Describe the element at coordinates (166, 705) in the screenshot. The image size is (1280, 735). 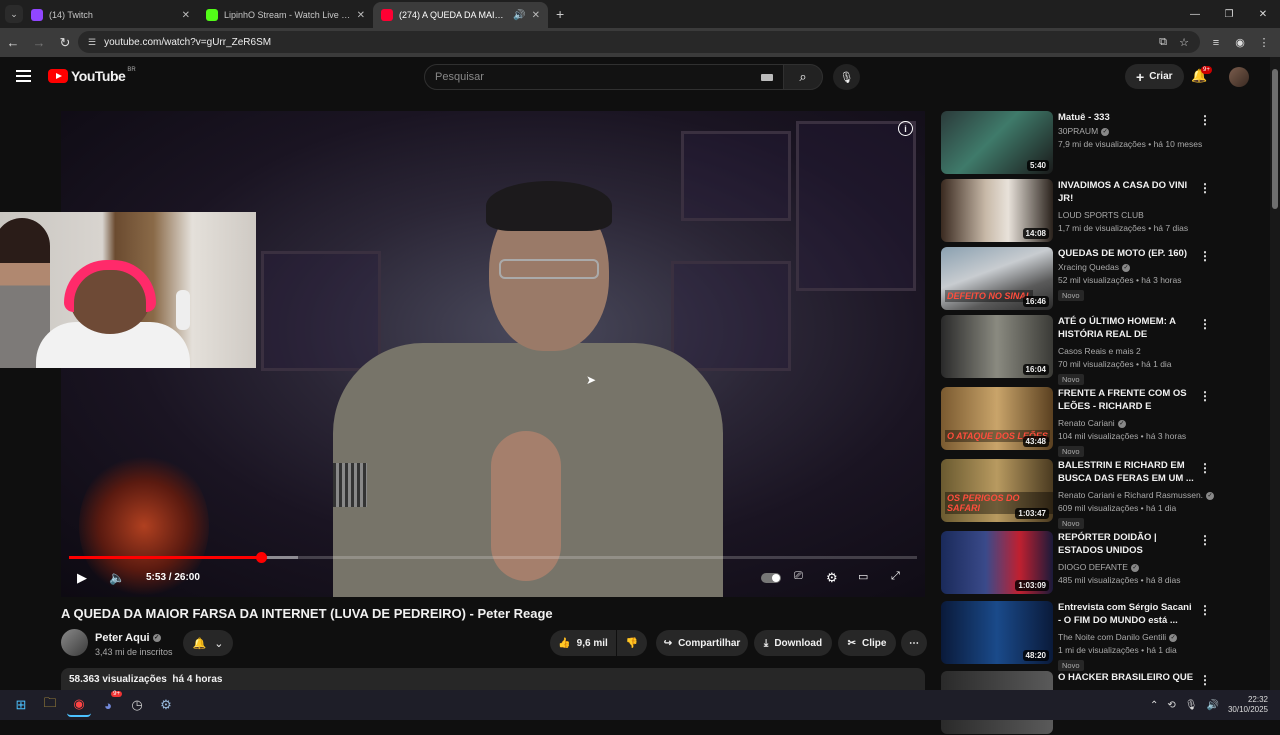
I see `settings-icon: ⚙` at that location.